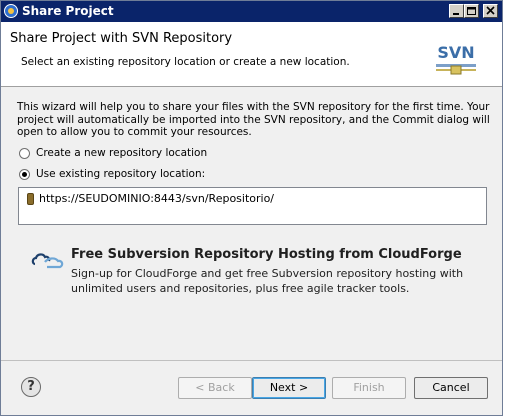 This screenshot has height=418, width=505. I want to click on title-bar: Share Project, so click(251, 11).